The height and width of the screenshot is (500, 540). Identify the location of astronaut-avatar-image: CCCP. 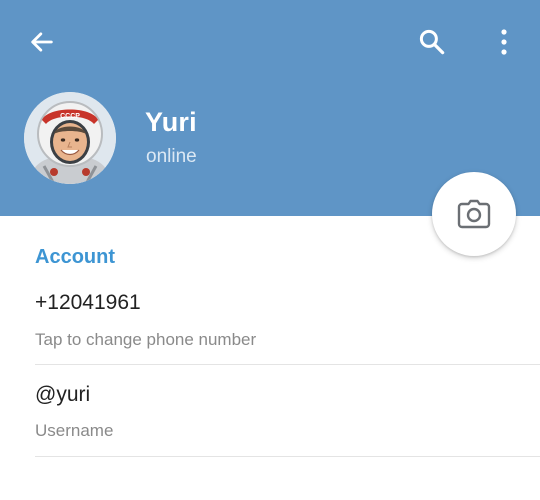
(70, 138).